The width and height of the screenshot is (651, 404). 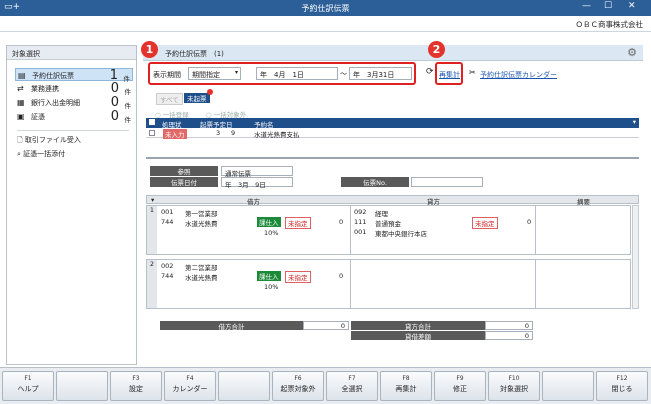 I want to click on f7-select-all-button: F7 全選択, so click(x=352, y=386).